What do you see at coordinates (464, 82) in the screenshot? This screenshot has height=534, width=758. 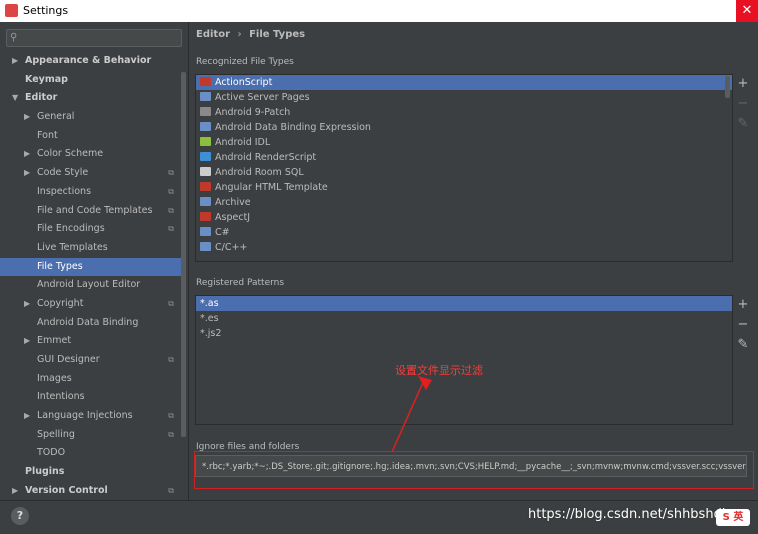 I see `file-type-item: ActionScript` at bounding box center [464, 82].